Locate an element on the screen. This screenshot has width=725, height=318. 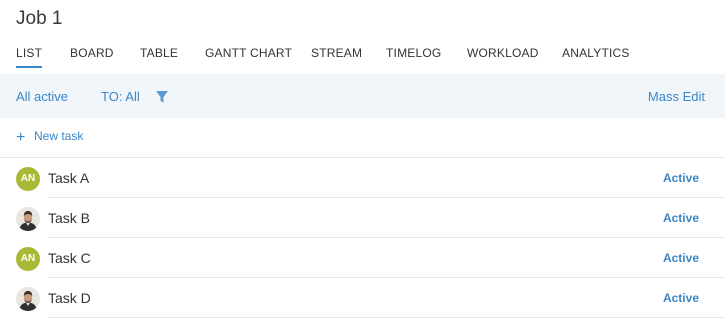
tab-list: LIST is located at coordinates (29, 57).